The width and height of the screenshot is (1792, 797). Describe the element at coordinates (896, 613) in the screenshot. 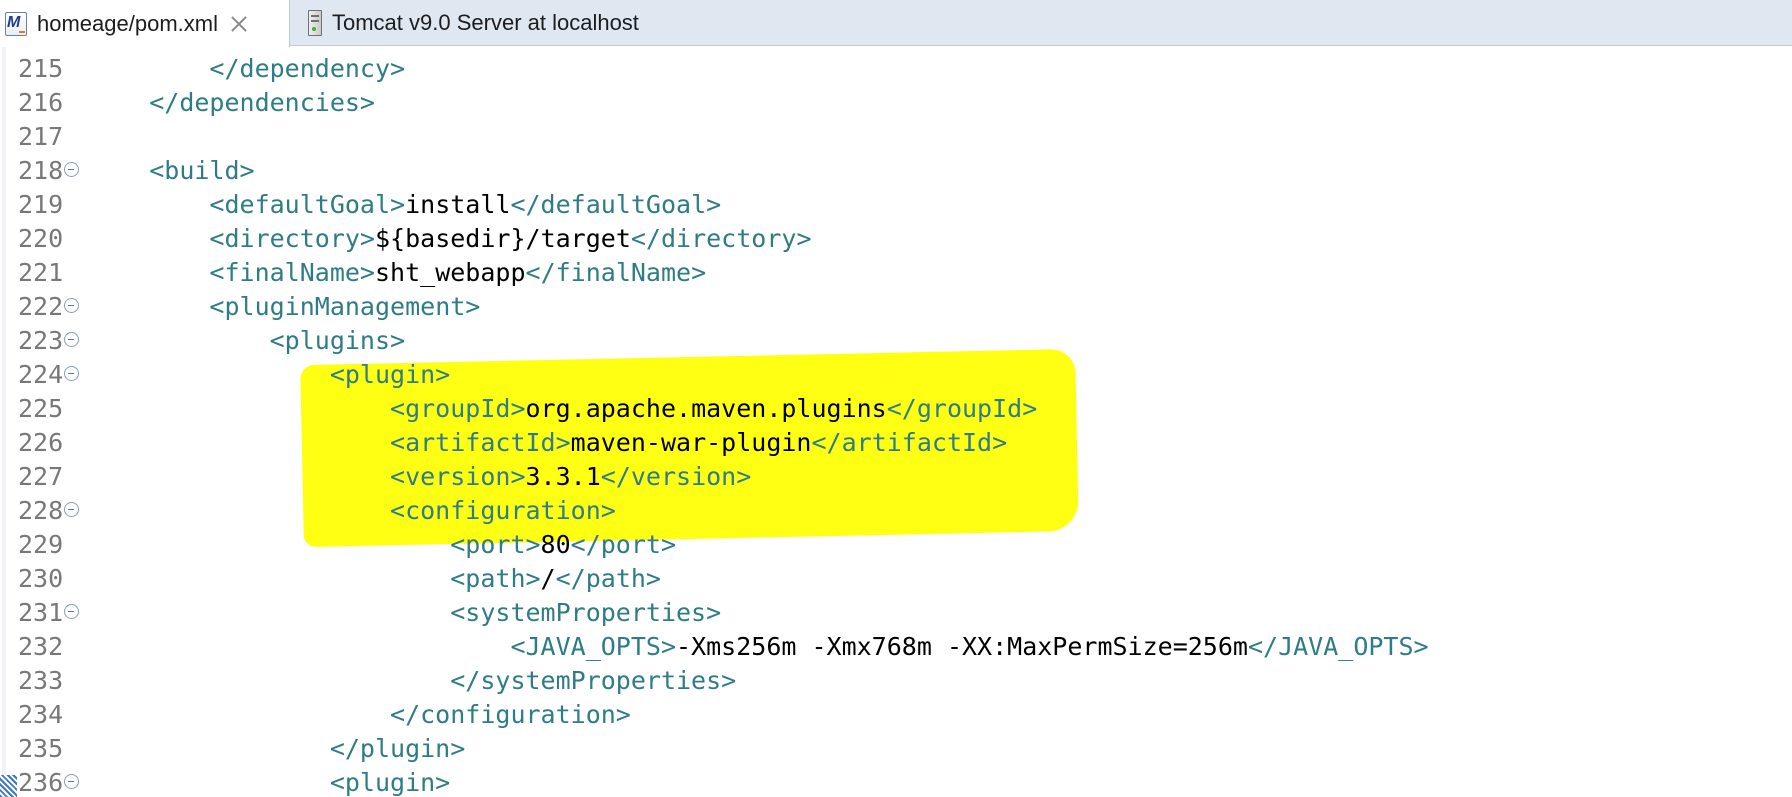

I see `code-line: 231 <systemProperties>` at that location.